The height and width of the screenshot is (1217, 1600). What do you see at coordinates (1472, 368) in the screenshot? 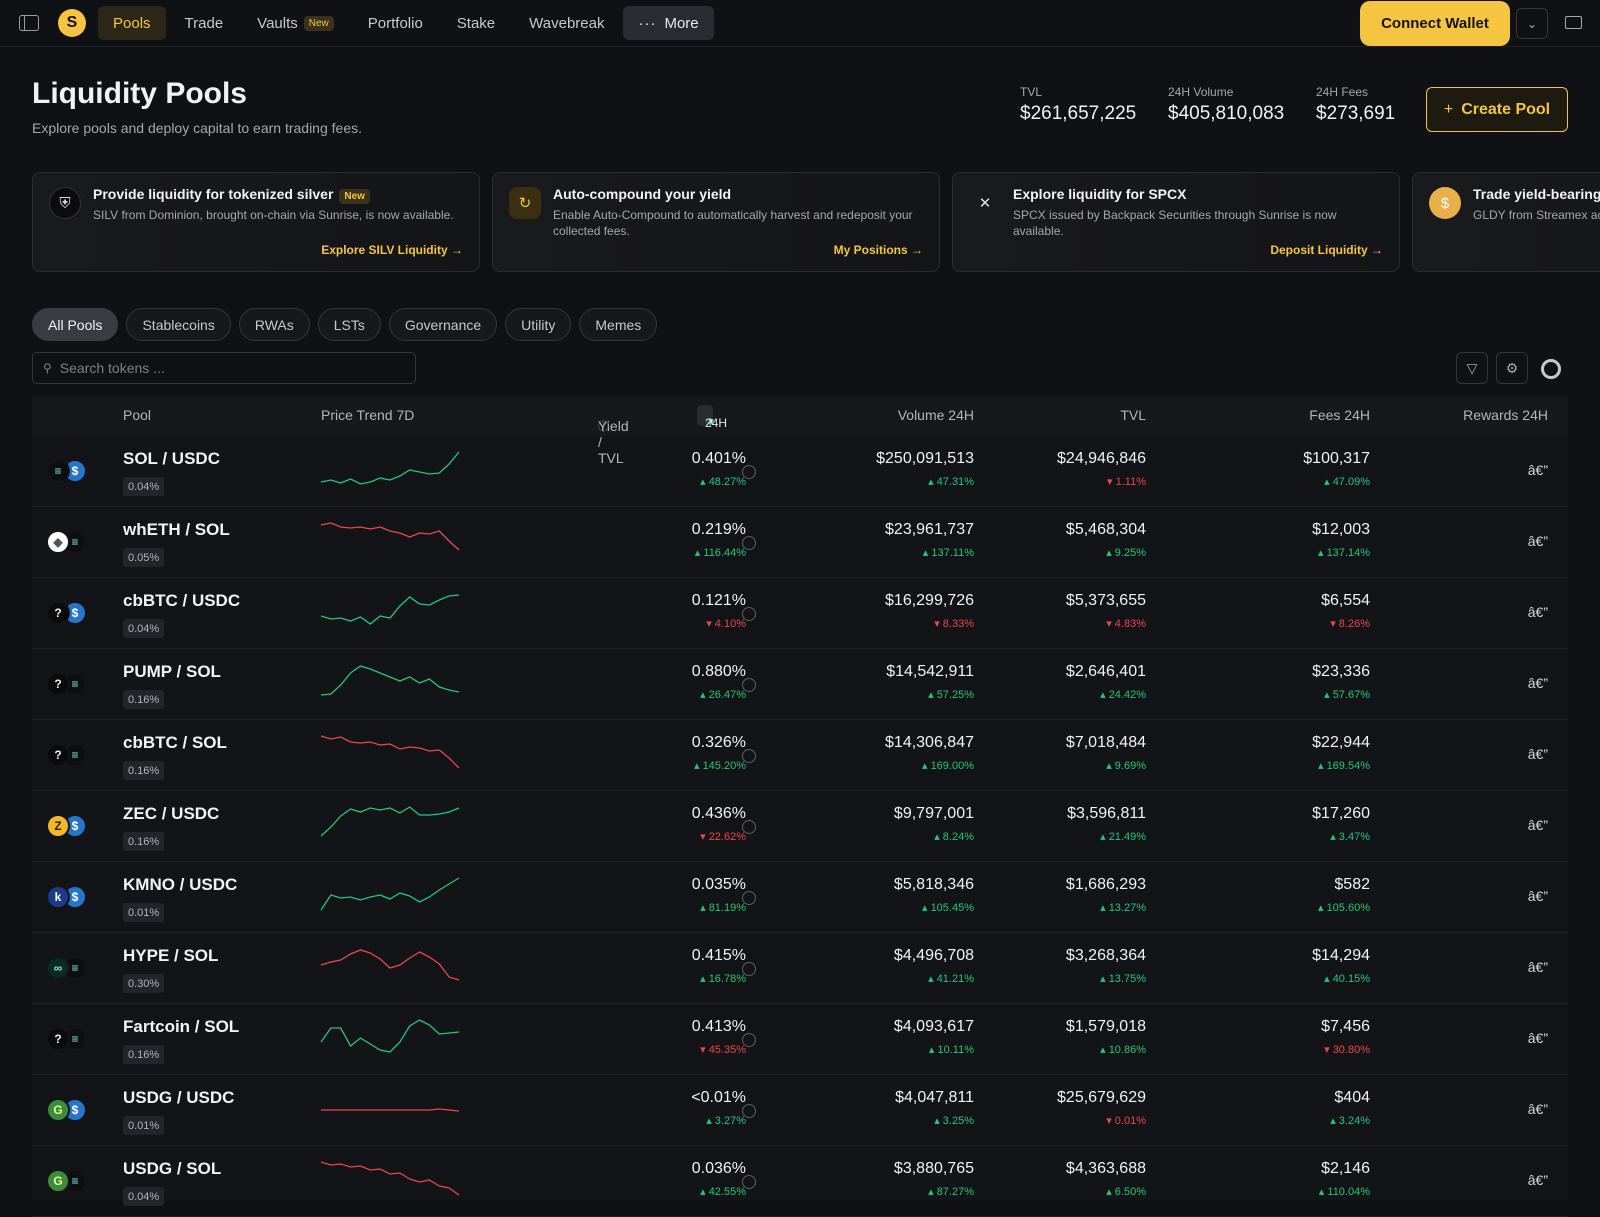
I see `filter-icon: ▽` at bounding box center [1472, 368].